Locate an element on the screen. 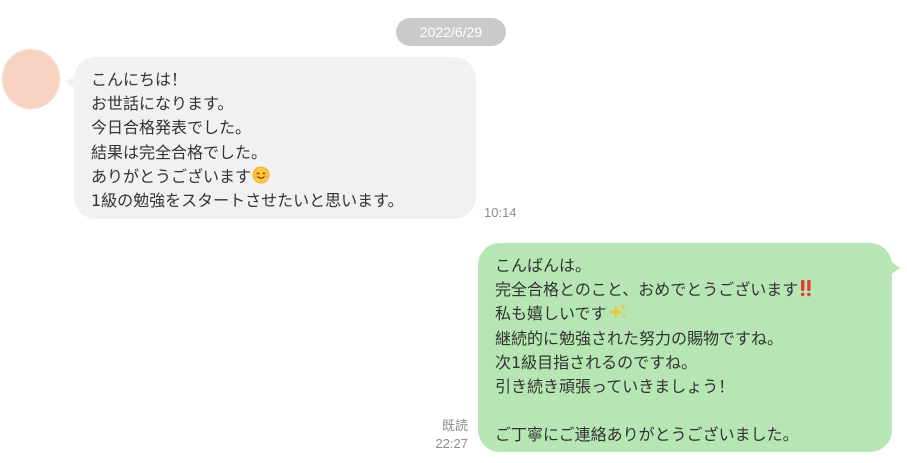 The image size is (907, 463). message-line-with-emoji: ありがとうございます is located at coordinates (283, 177).